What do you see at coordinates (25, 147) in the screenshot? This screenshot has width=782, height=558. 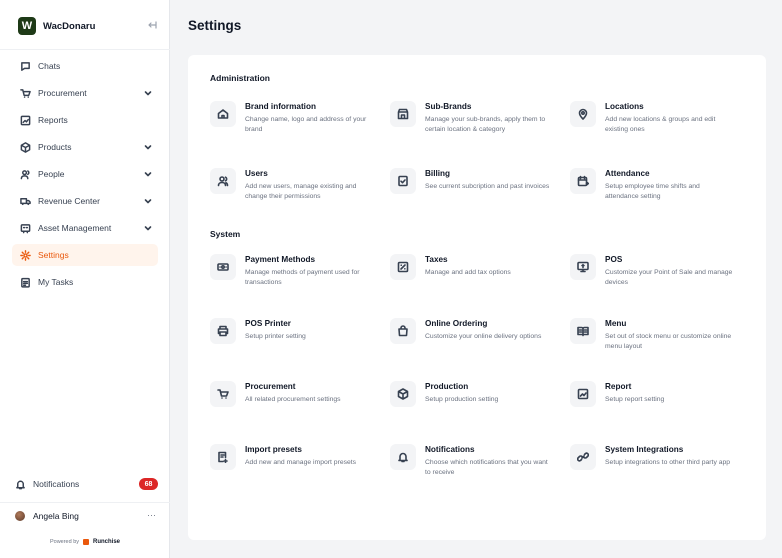 I see `box-icon` at bounding box center [25, 147].